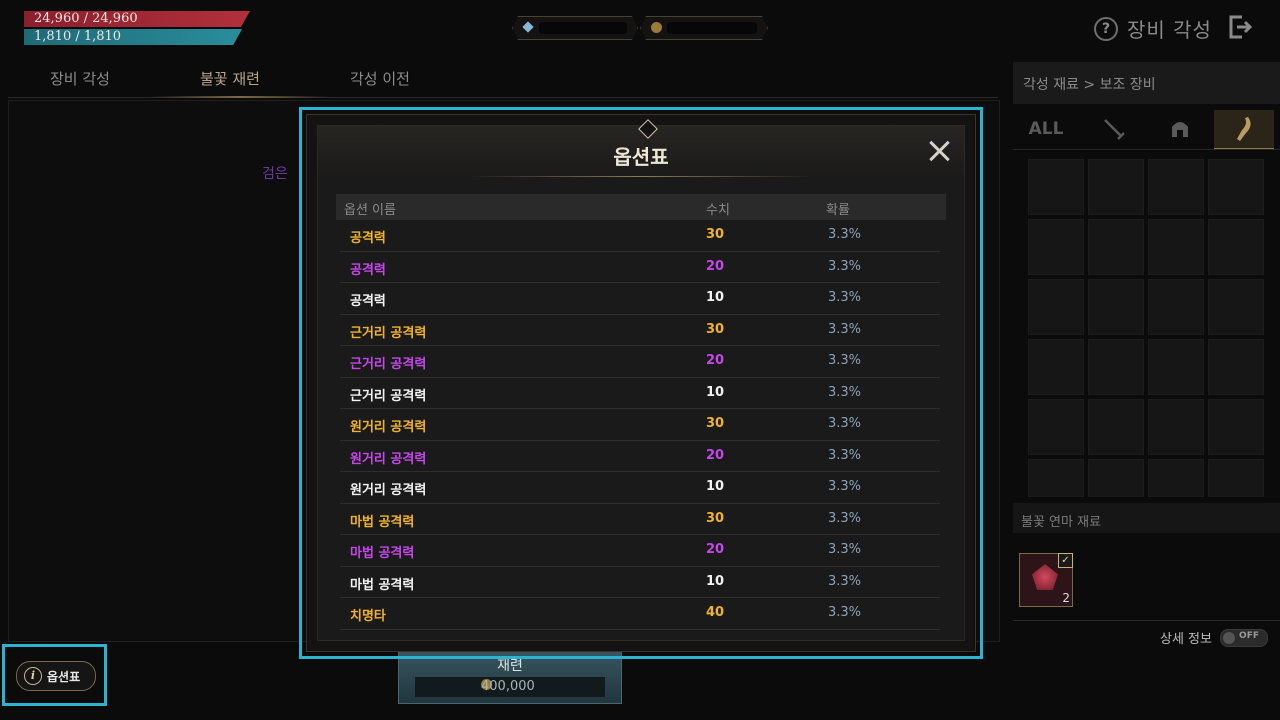 Image resolution: width=1280 pixels, height=720 pixels. What do you see at coordinates (1169, 30) in the screenshot?
I see `page-title: 장비 각성` at bounding box center [1169, 30].